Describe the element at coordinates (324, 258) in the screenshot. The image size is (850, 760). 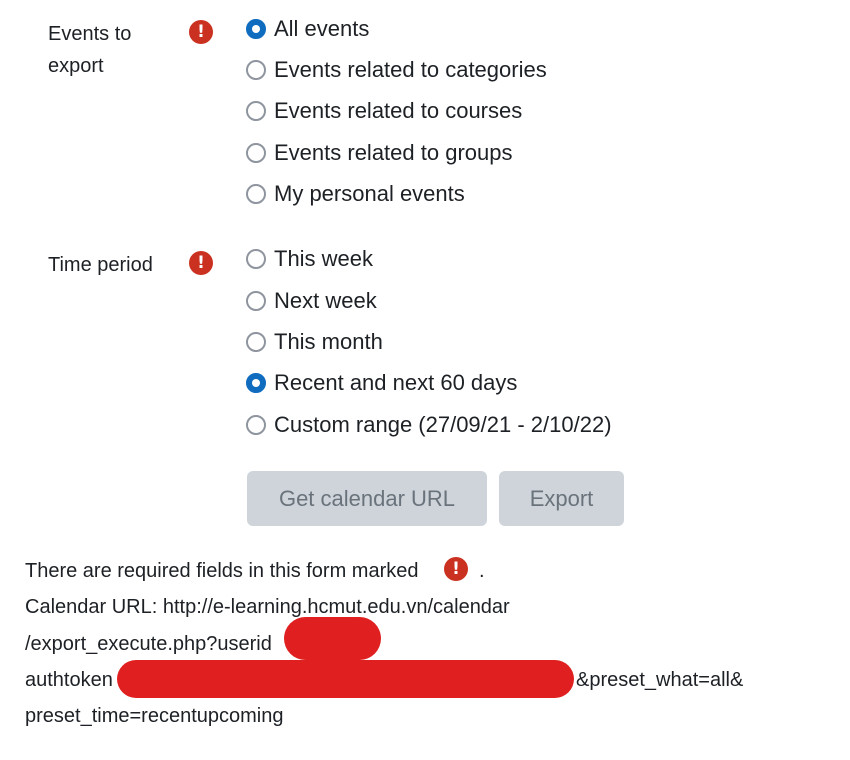
I see `radio-label: This week` at that location.